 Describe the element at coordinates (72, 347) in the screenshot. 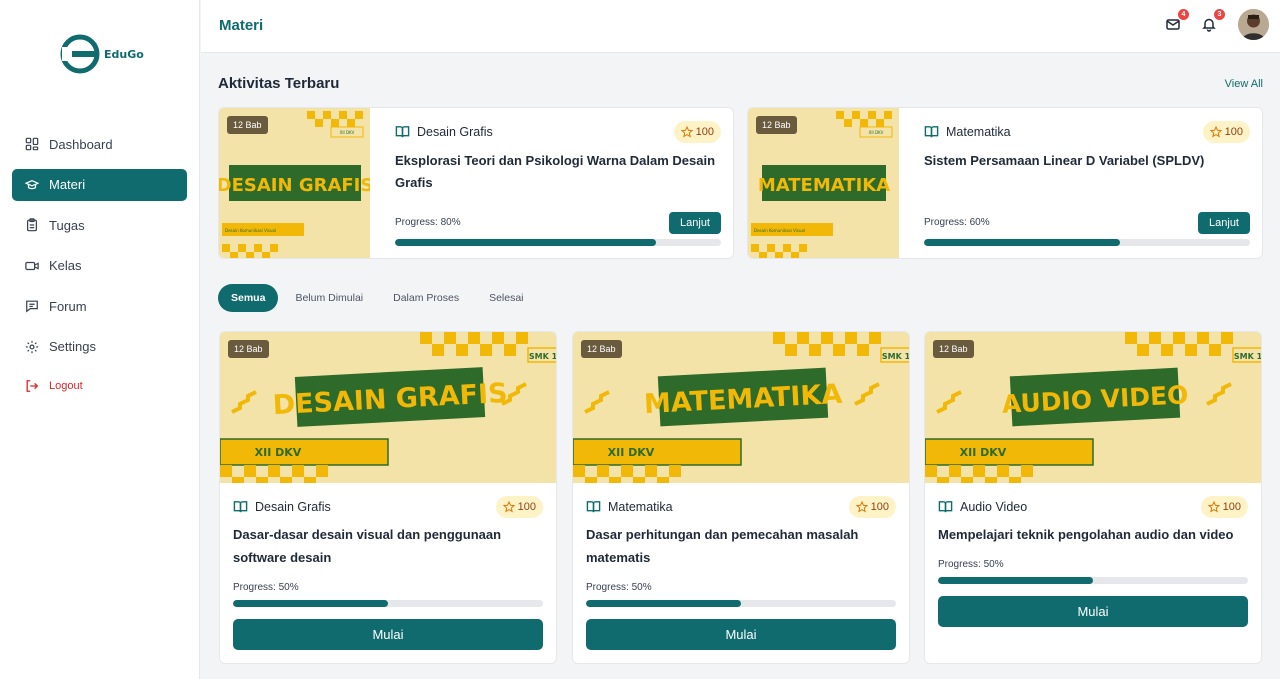

I see `sidebar-item-label: Settings` at that location.